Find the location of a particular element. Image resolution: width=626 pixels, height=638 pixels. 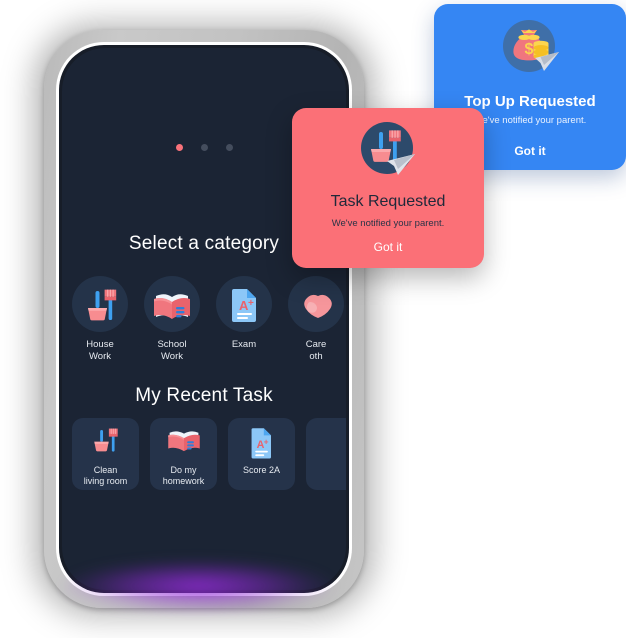

card-title: Task Requested is located at coordinates (388, 201).